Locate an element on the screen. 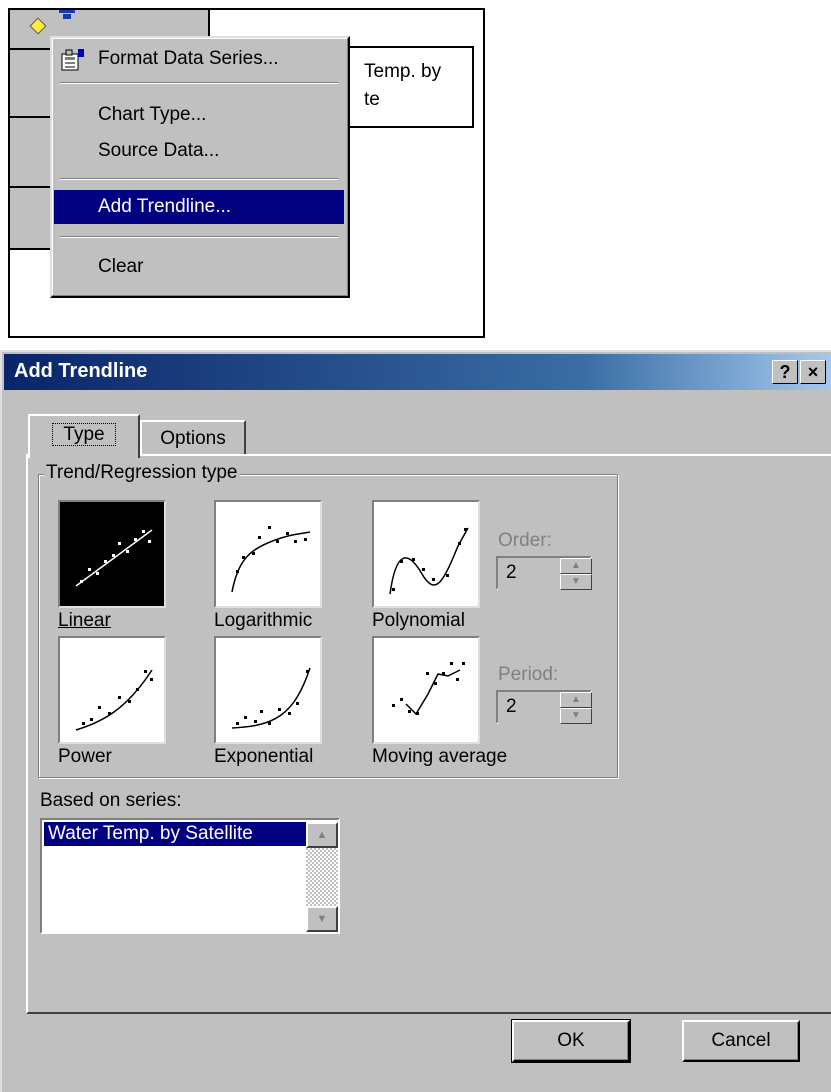 The width and height of the screenshot is (831, 1092). legend-text-line-2: te is located at coordinates (372, 99).